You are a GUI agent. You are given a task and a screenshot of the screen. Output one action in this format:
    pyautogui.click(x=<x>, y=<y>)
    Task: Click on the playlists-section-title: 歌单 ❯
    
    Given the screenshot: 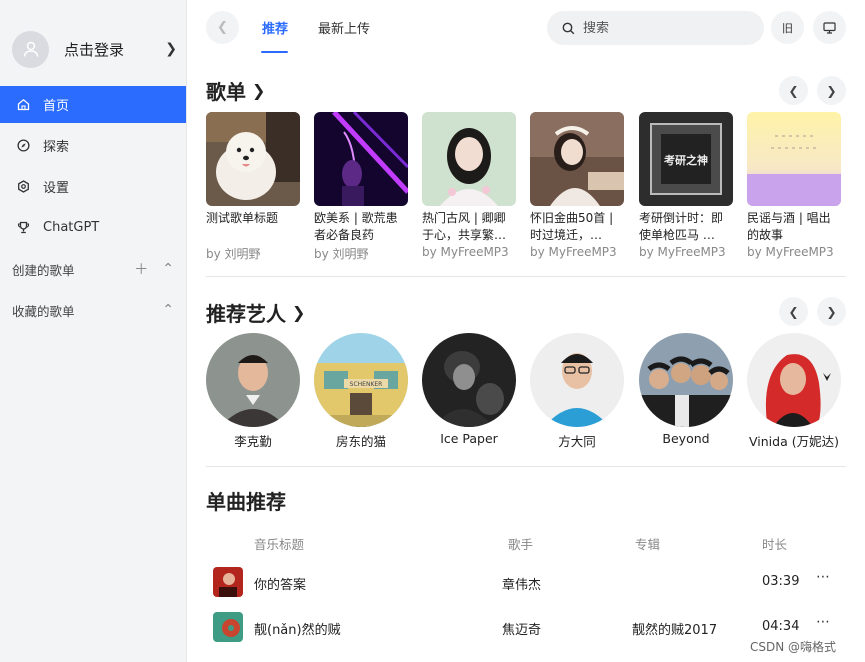 What is the action you would take?
    pyautogui.click(x=235, y=90)
    